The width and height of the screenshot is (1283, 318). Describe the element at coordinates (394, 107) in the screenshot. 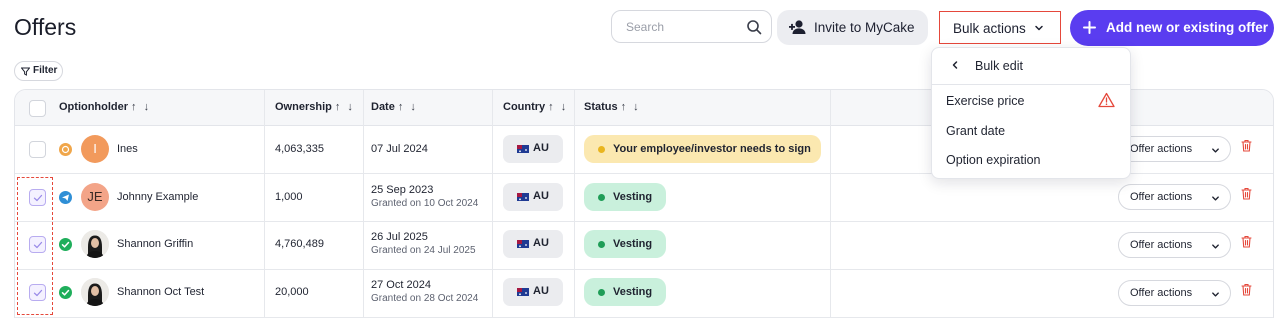

I see `column-header-date: Date ↑ ↓` at that location.